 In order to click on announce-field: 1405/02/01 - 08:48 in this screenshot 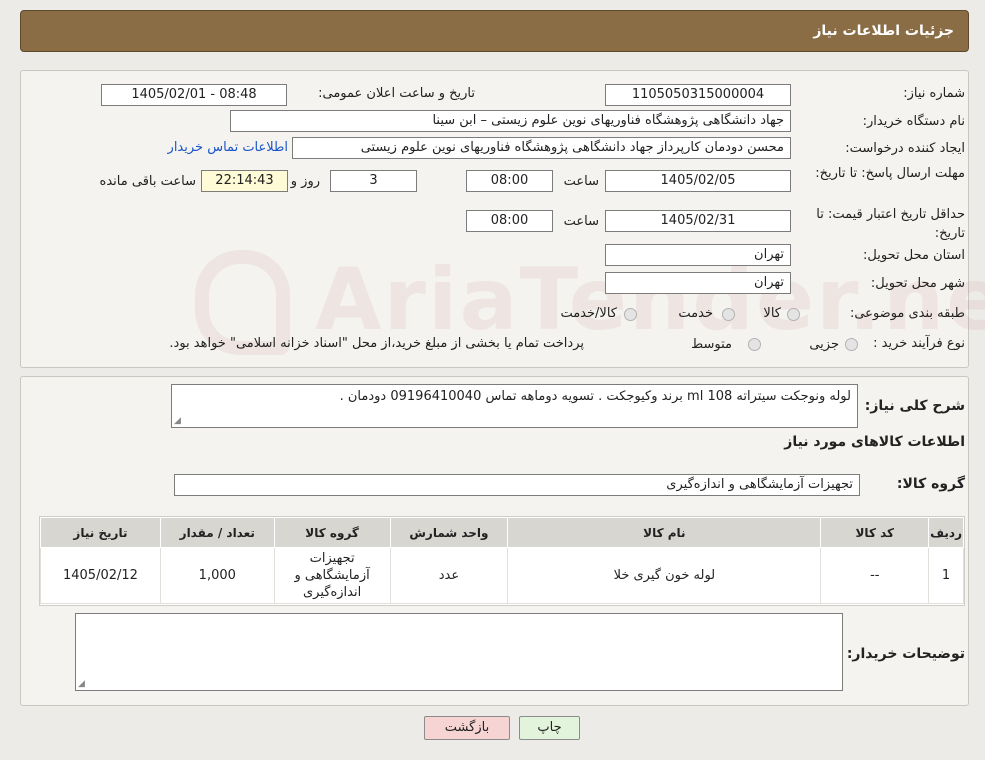, I will do `click(194, 95)`.